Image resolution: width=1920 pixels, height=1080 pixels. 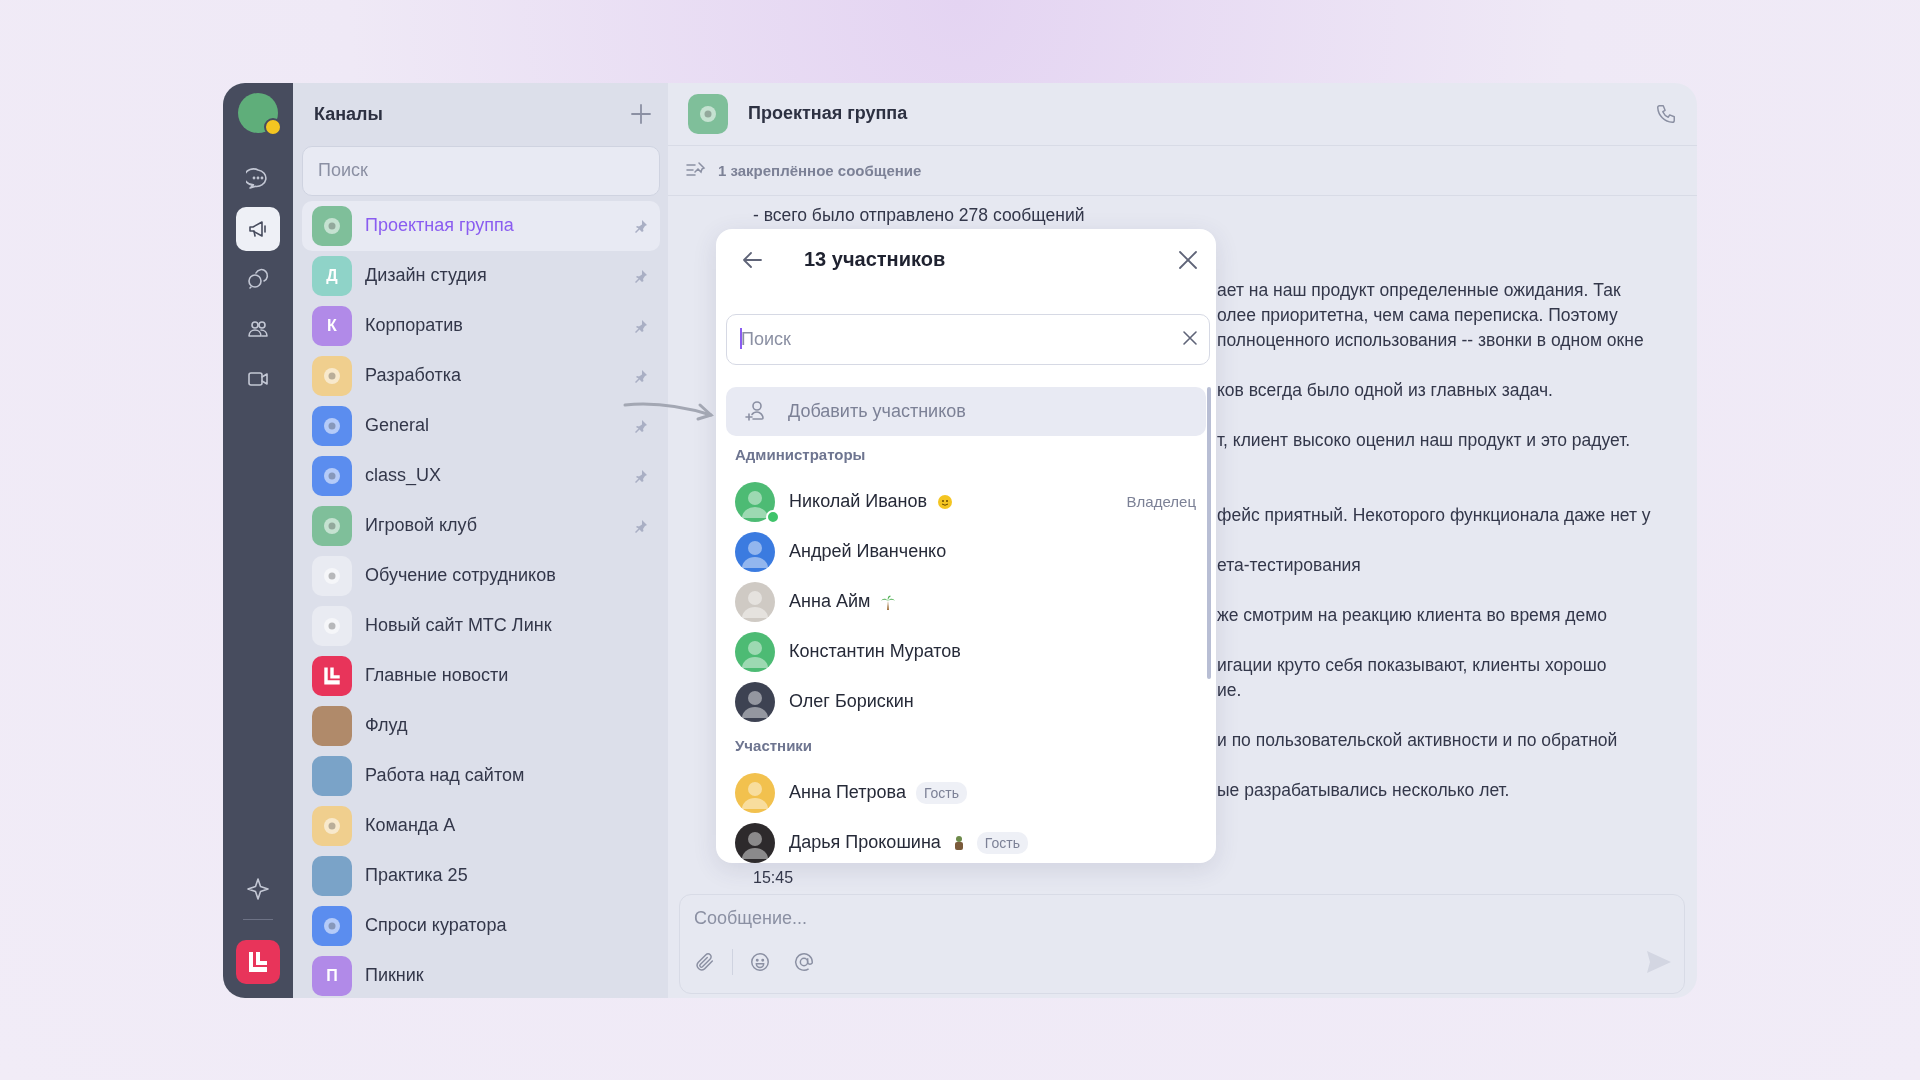 I want to click on channel-name: General, so click(x=397, y=425).